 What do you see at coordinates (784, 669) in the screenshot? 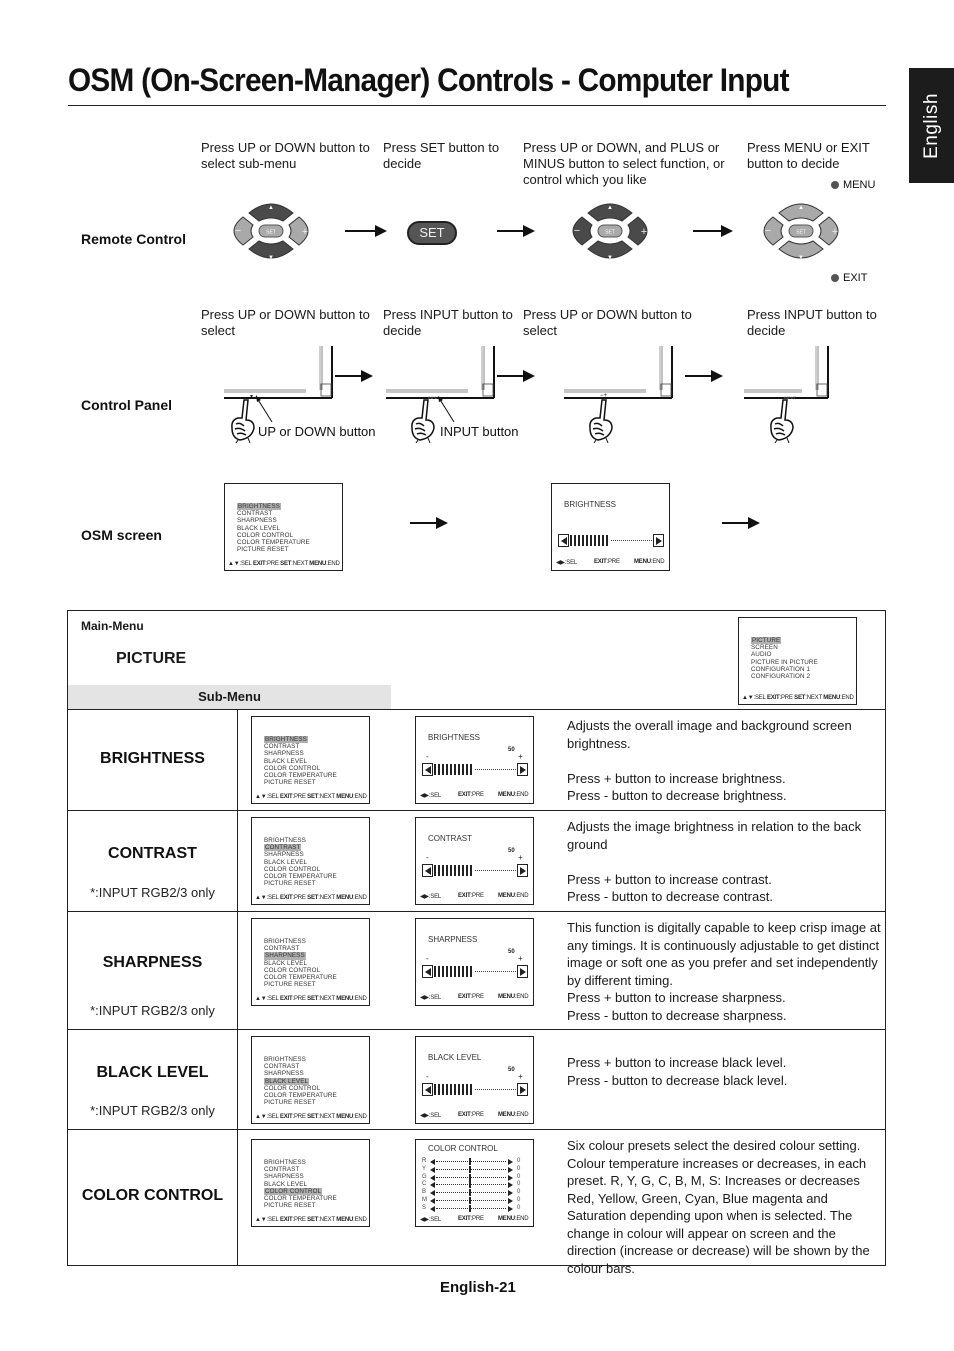
I see `osm-menu-item: CONFIGURATION 1` at bounding box center [784, 669].